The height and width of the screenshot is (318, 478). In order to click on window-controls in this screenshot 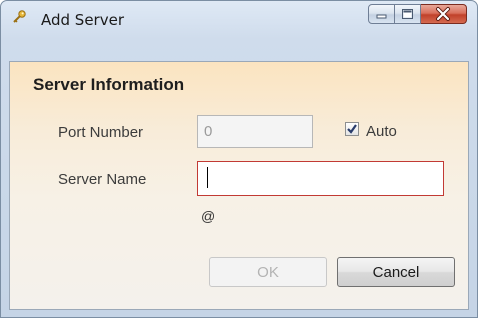, I will do `click(417, 14)`.